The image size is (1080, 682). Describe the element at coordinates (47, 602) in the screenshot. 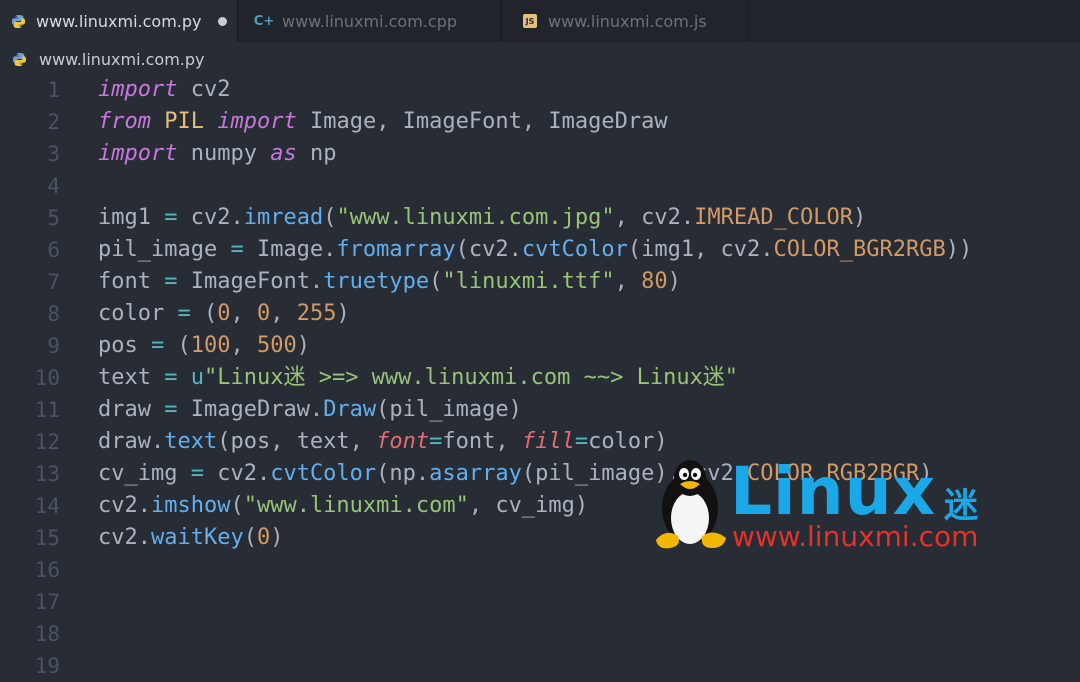

I see `line-number: 17` at that location.